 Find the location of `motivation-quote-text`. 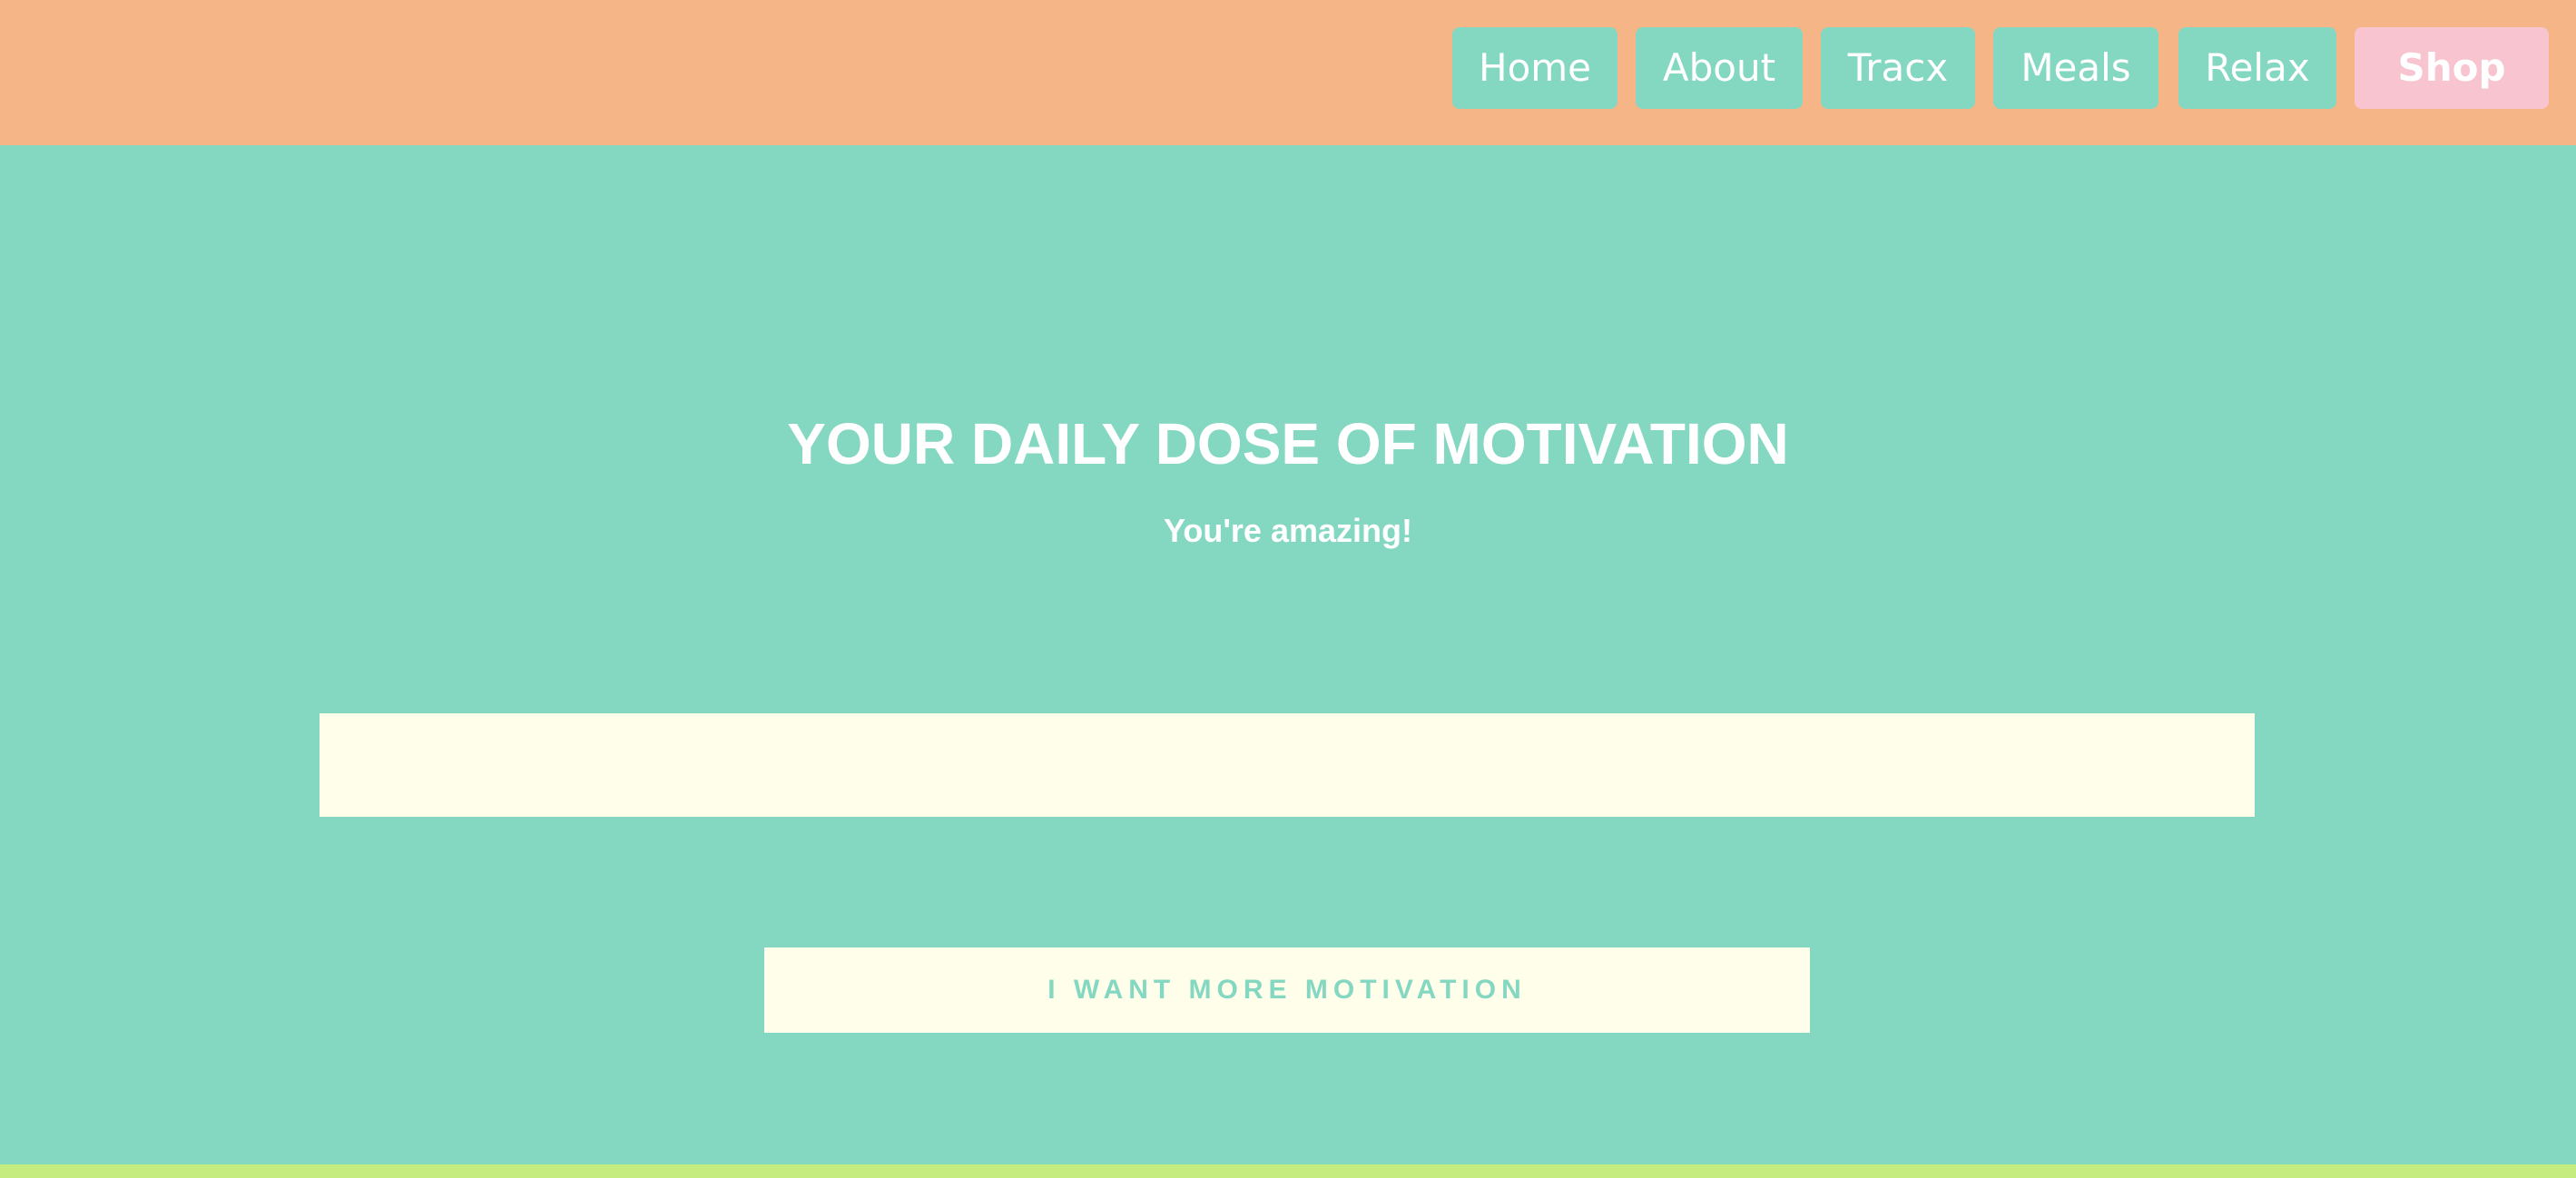

motivation-quote-text is located at coordinates (1287, 765).